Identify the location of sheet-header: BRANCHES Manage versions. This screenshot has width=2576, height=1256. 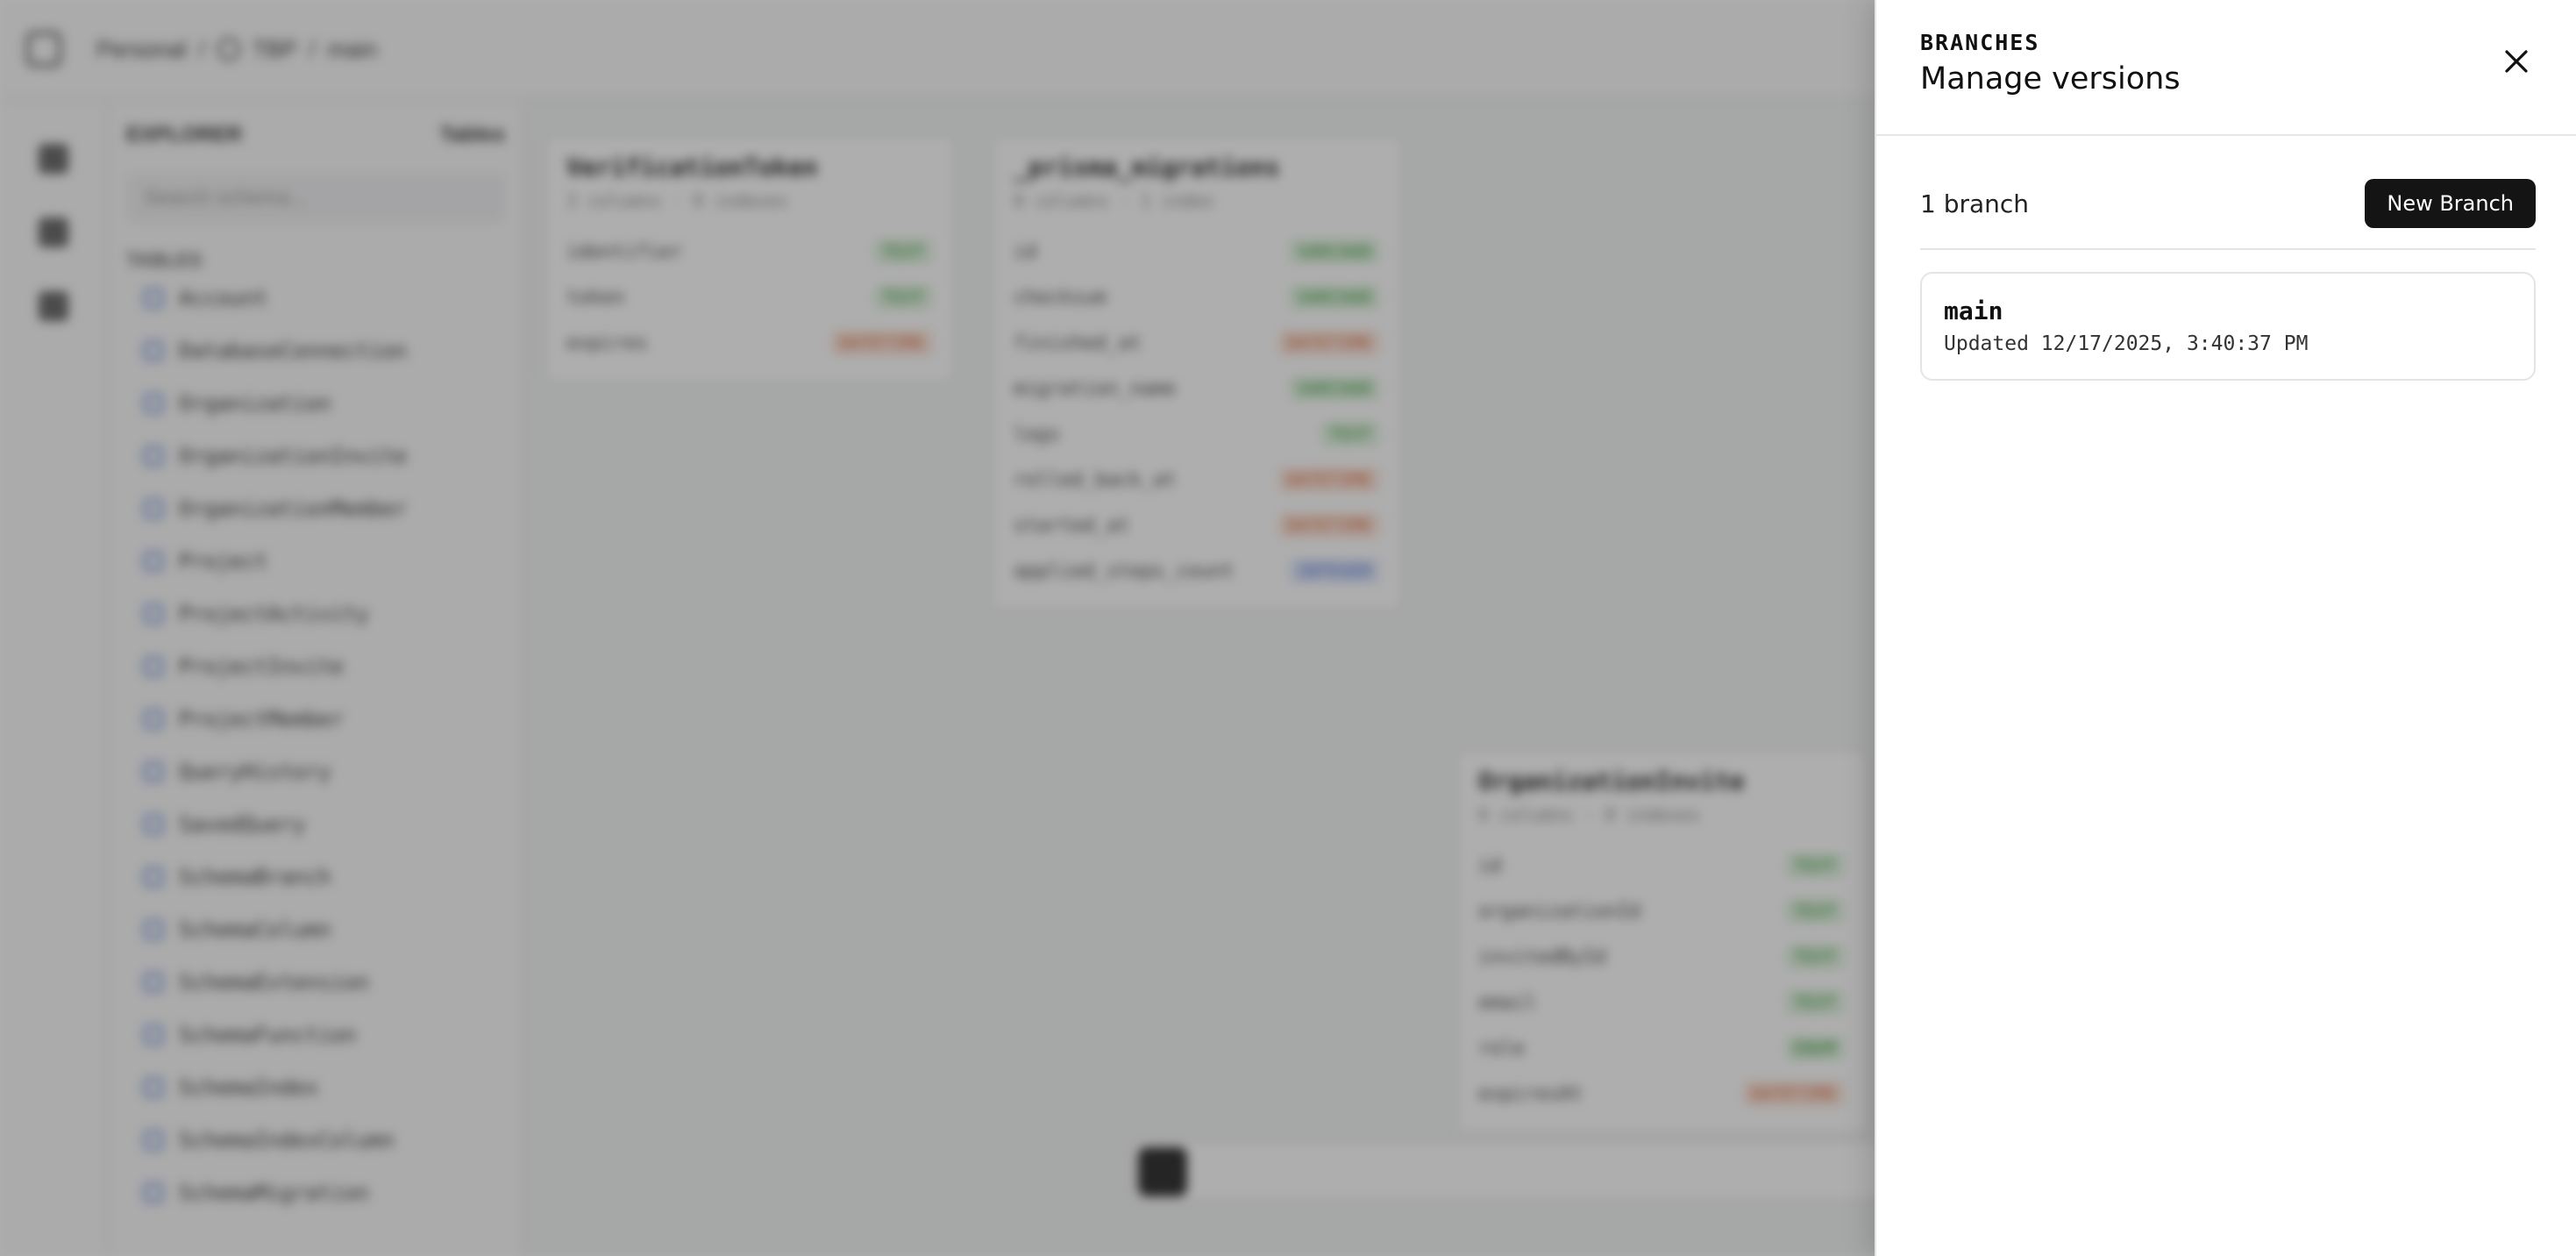
(2226, 68).